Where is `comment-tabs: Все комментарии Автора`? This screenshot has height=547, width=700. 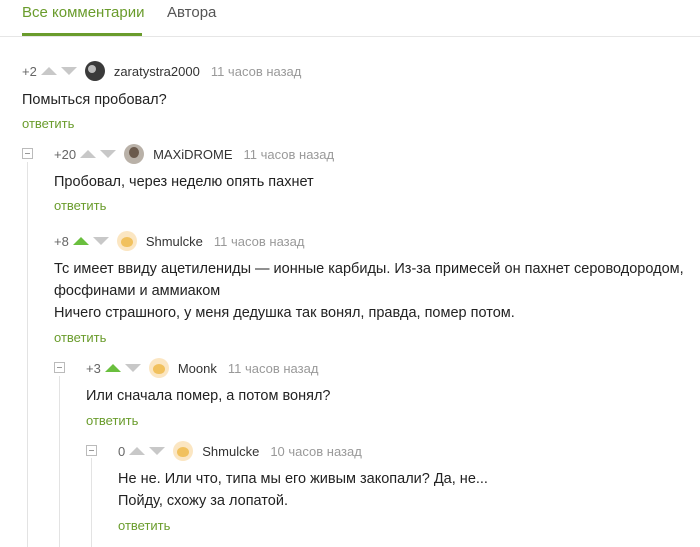 comment-tabs: Все комментарии Автора is located at coordinates (350, 18).